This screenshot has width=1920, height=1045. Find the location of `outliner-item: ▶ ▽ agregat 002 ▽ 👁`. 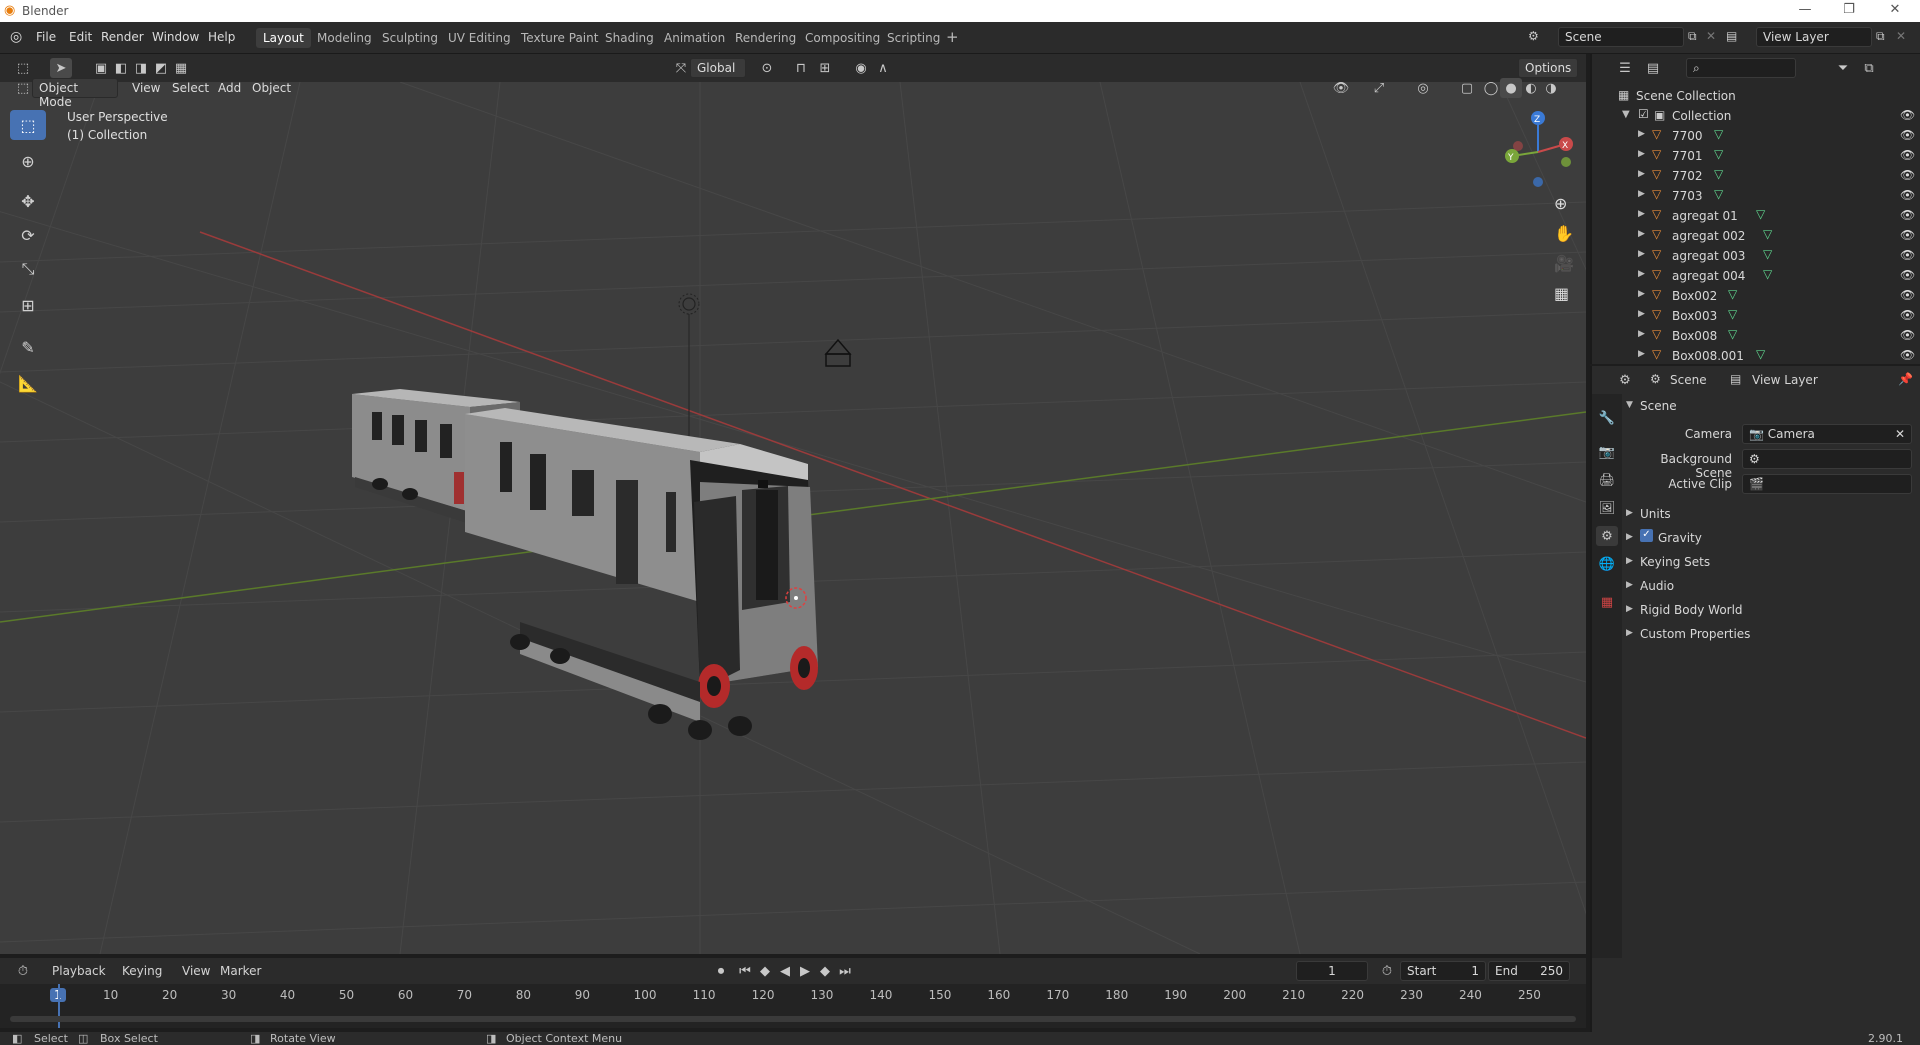

outliner-item: ▶ ▽ agregat 002 ▽ 👁 is located at coordinates (1756, 236).